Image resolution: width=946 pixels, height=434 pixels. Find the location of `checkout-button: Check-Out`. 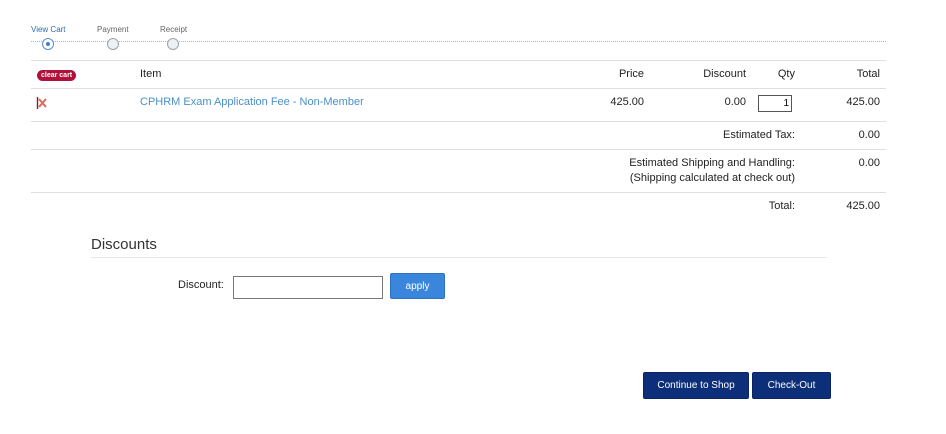

checkout-button: Check-Out is located at coordinates (791, 385).